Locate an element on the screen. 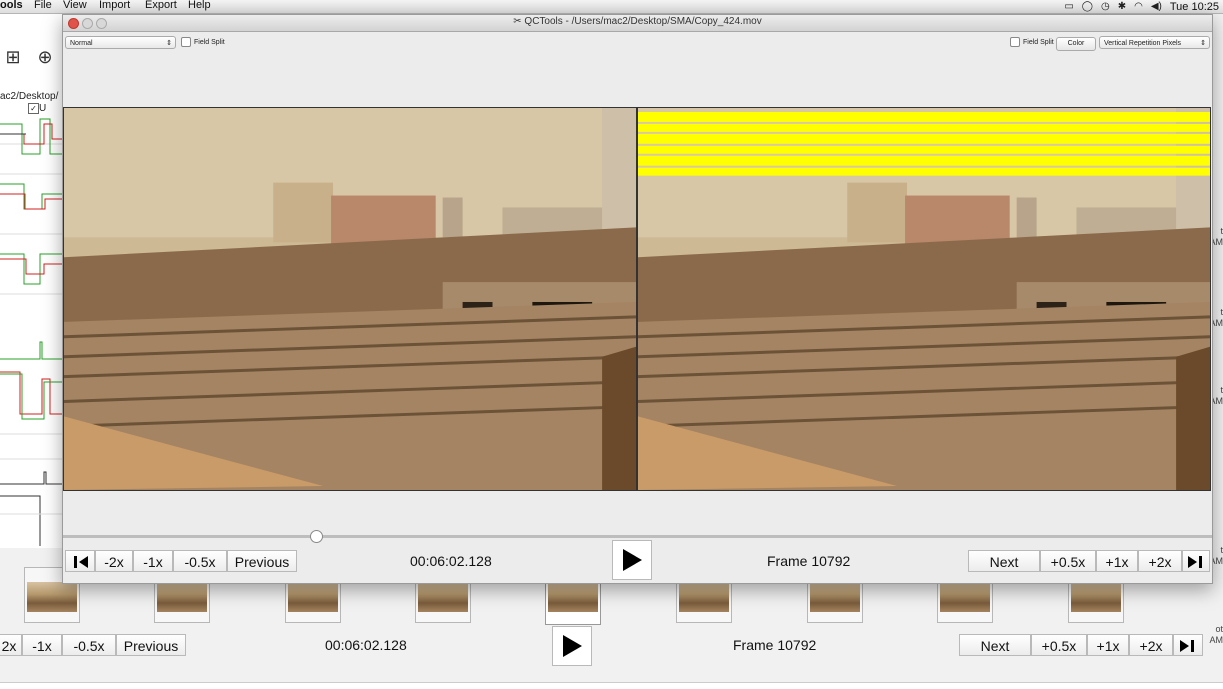 Image resolution: width=1223 pixels, height=689 pixels. menu-export: Export is located at coordinates (161, 6).